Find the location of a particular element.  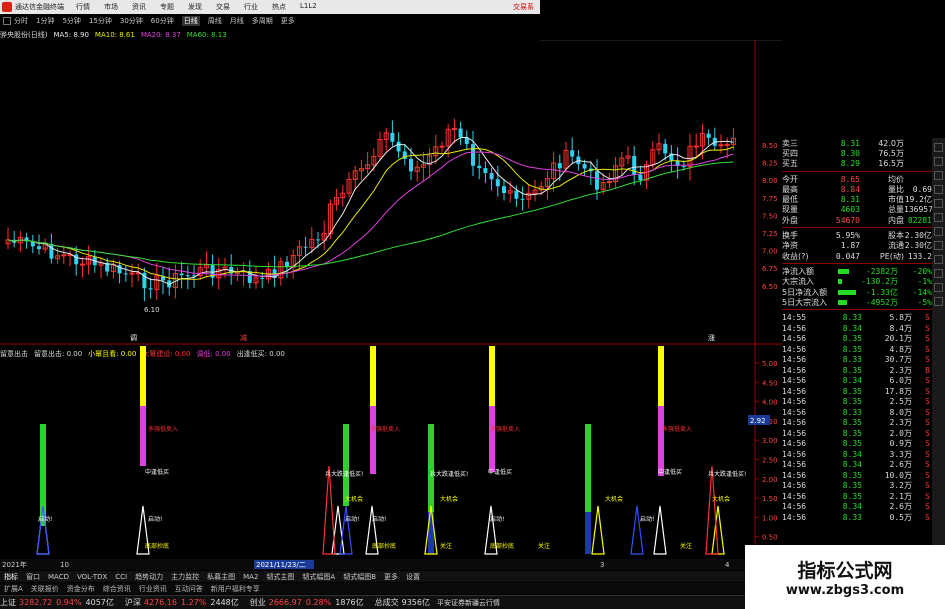

sub-tab: 扩展A is located at coordinates (13, 589).